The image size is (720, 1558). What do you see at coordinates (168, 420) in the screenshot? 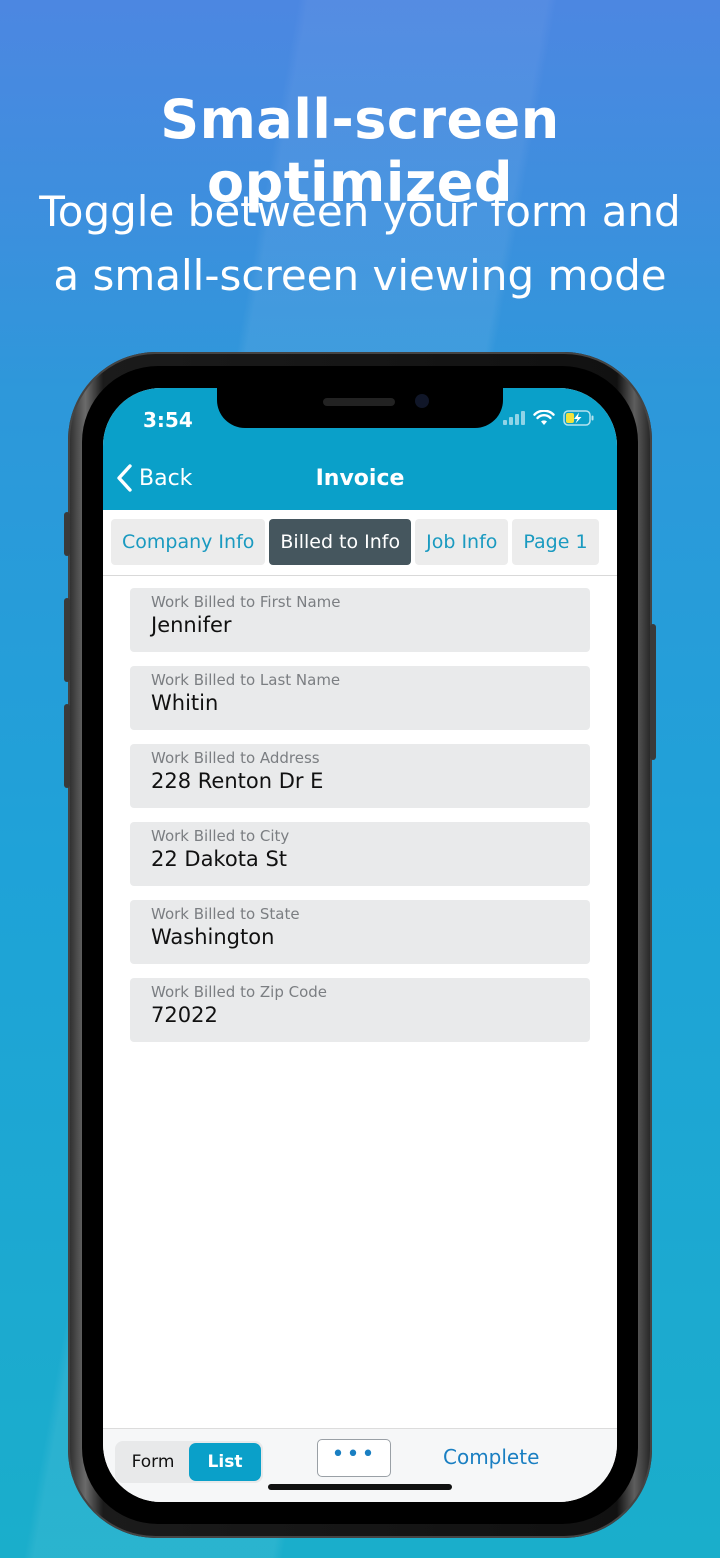
I see `status-time: 3:54` at bounding box center [168, 420].